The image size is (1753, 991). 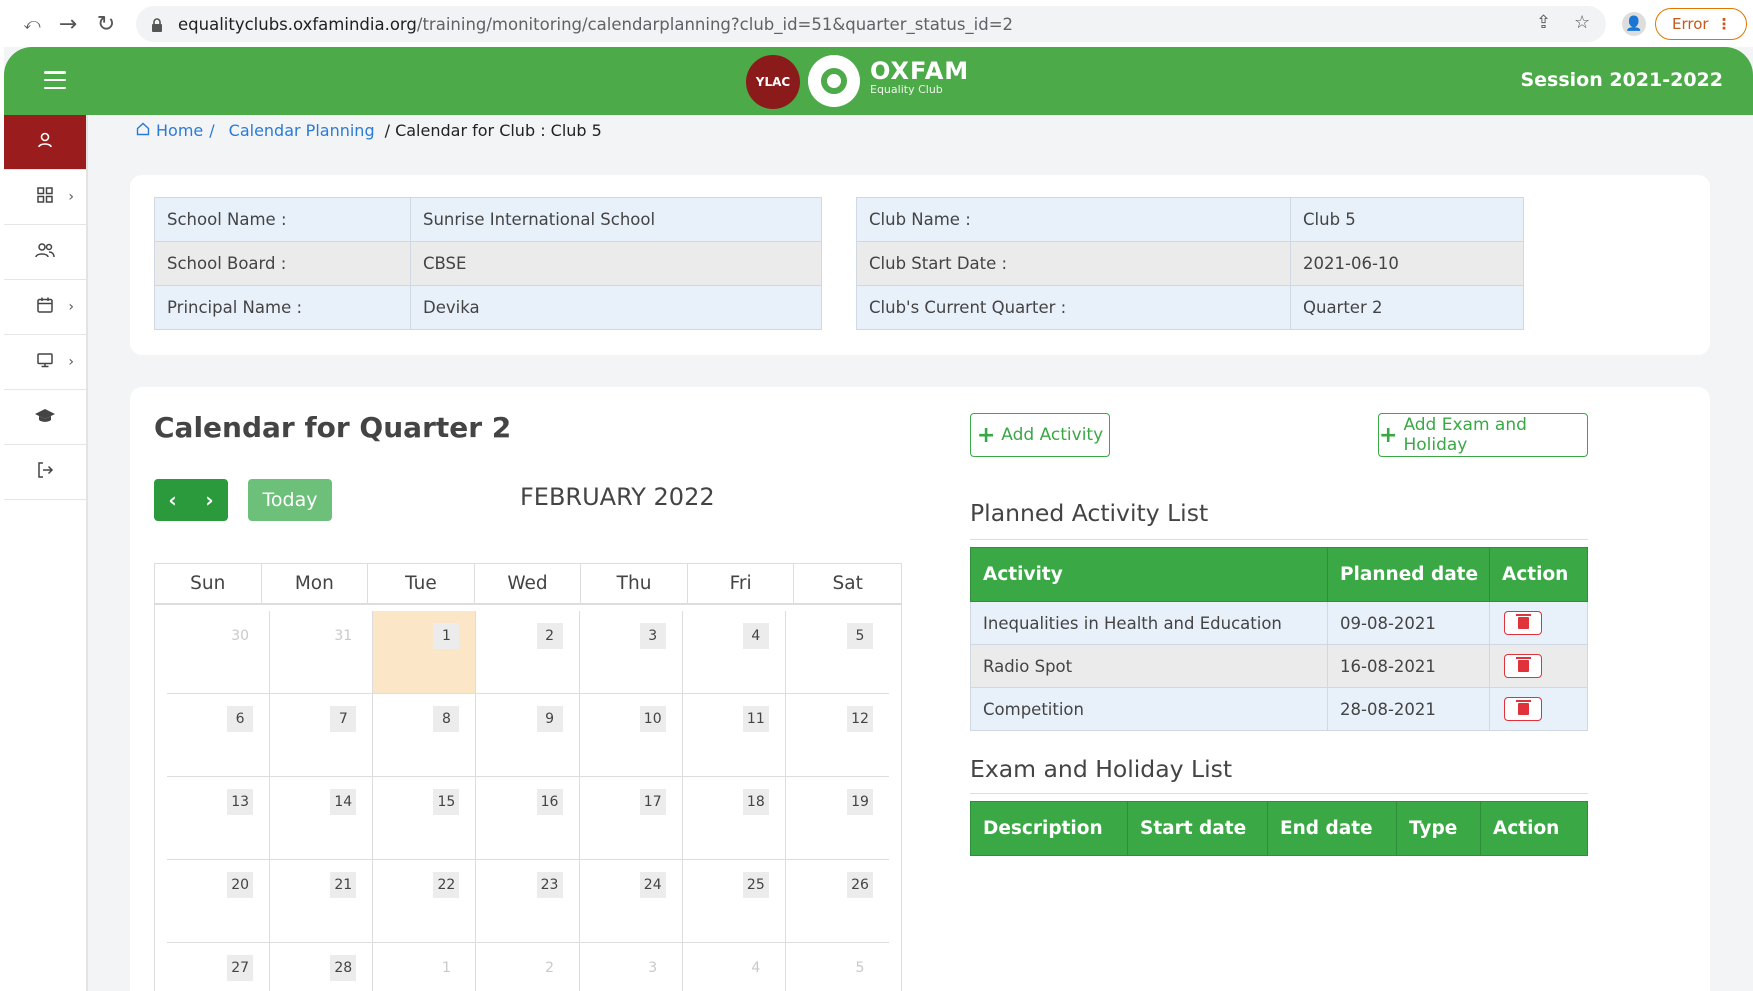 I want to click on exam-column-header: Start date, so click(x=1197, y=828).